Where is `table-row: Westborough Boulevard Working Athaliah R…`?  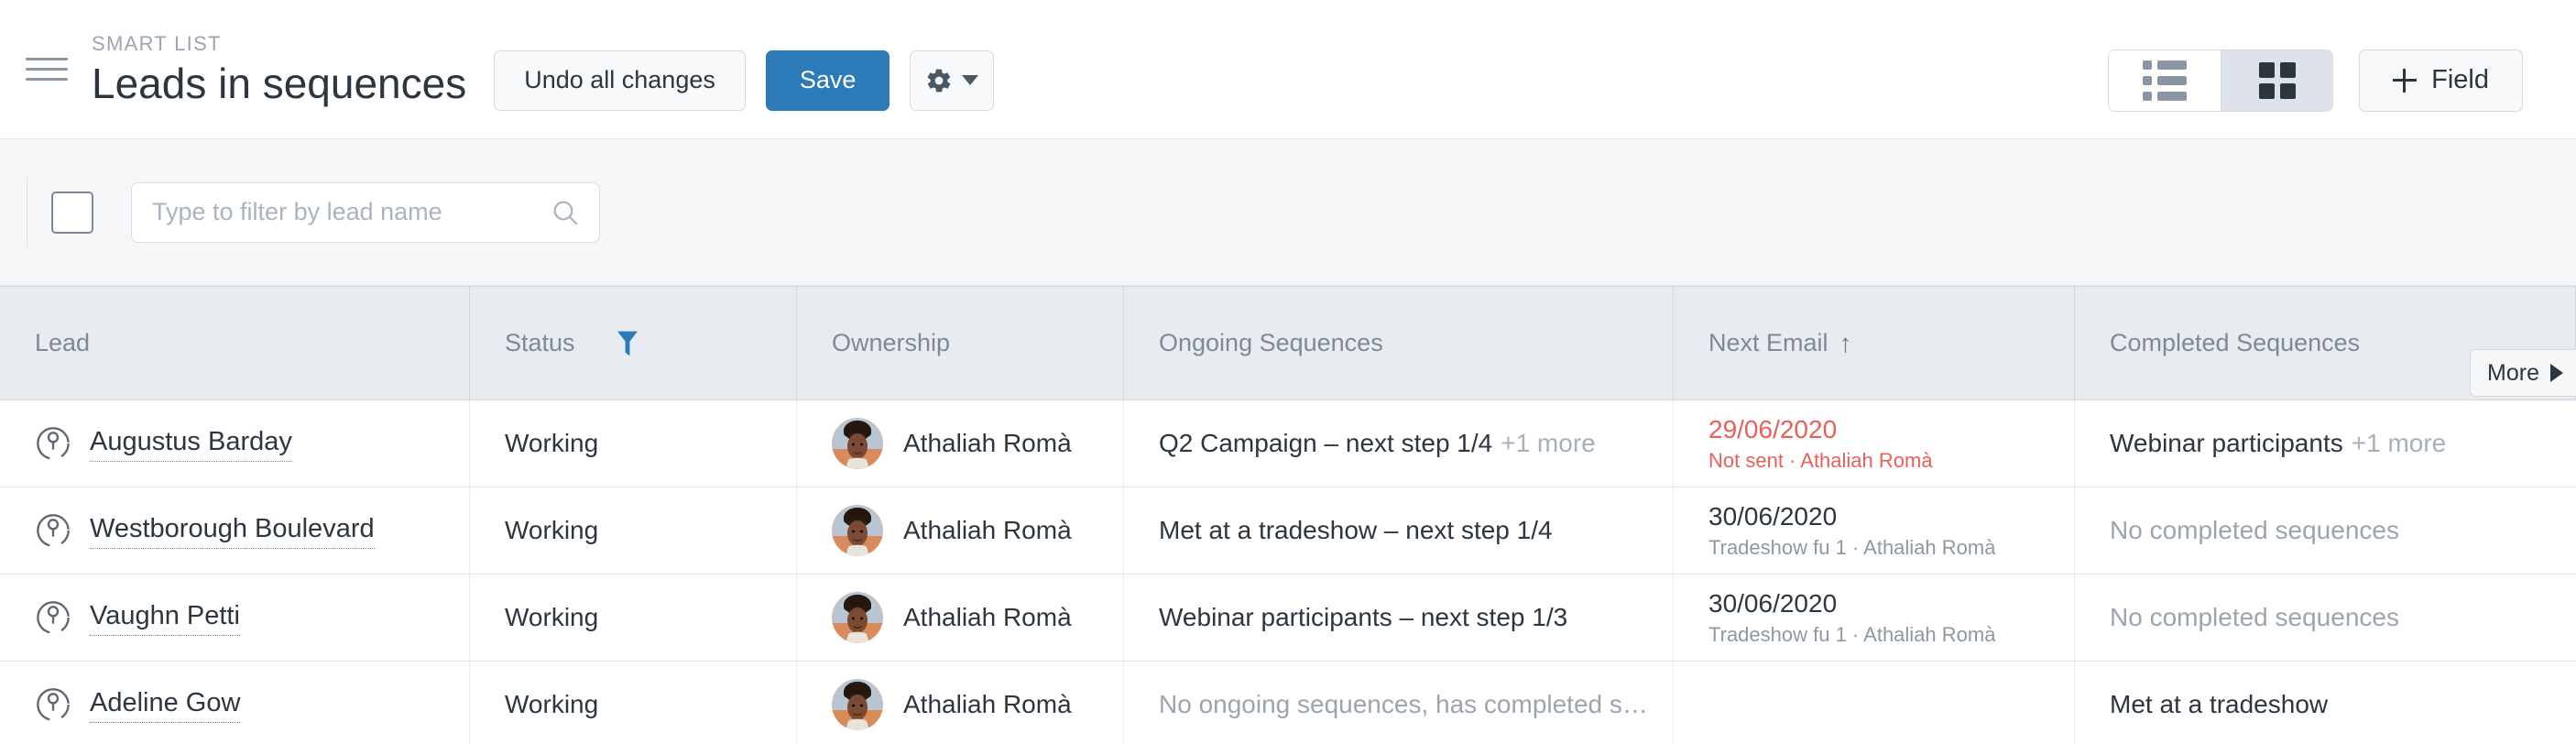
table-row: Westborough Boulevard Working Athaliah R… is located at coordinates (1288, 530).